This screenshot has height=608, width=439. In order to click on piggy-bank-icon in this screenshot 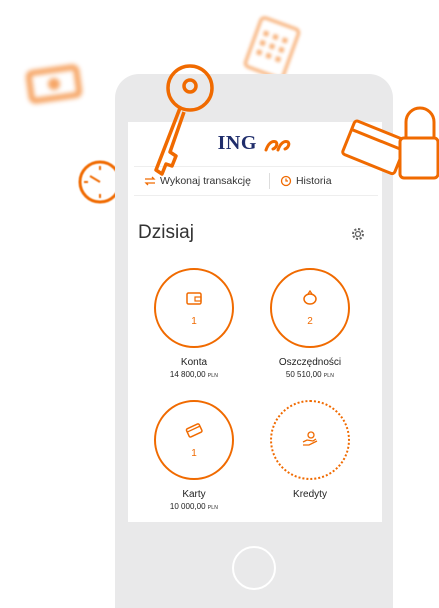, I will do `click(310, 297)`.